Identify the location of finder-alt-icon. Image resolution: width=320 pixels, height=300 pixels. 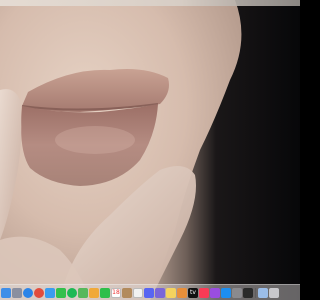
(160, 292).